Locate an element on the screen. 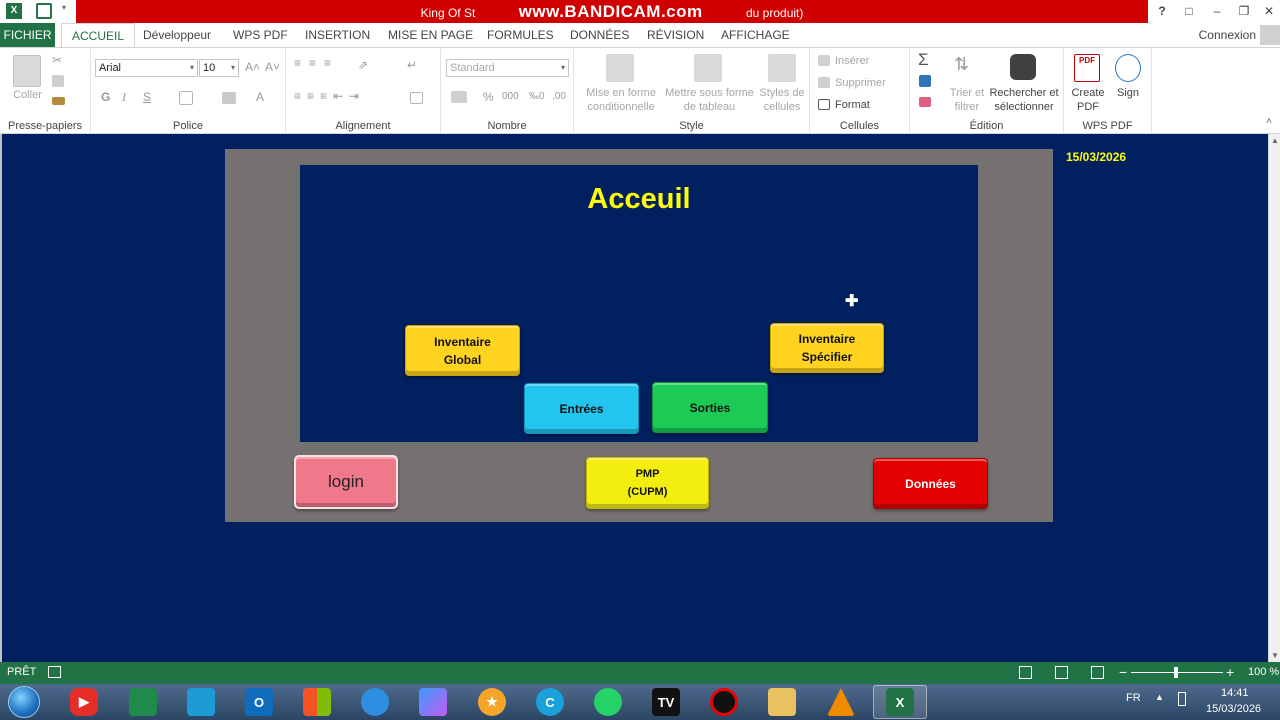  help-button: ? is located at coordinates (1162, 11).